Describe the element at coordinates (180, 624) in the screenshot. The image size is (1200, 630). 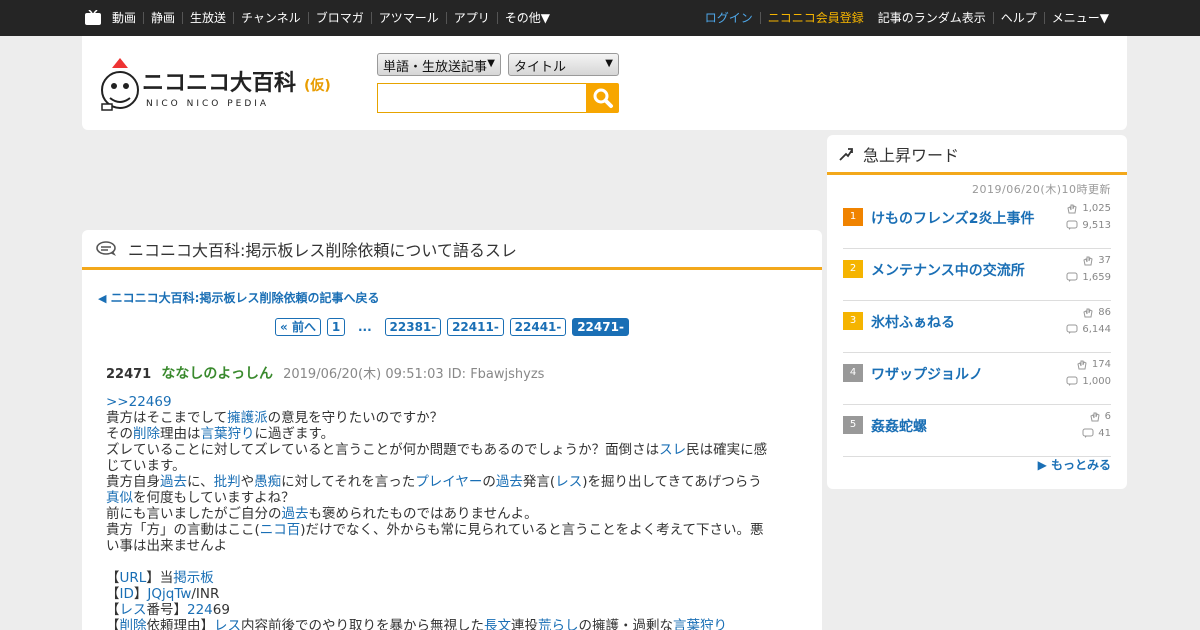
I see `res-text: 依頼理由】` at that location.